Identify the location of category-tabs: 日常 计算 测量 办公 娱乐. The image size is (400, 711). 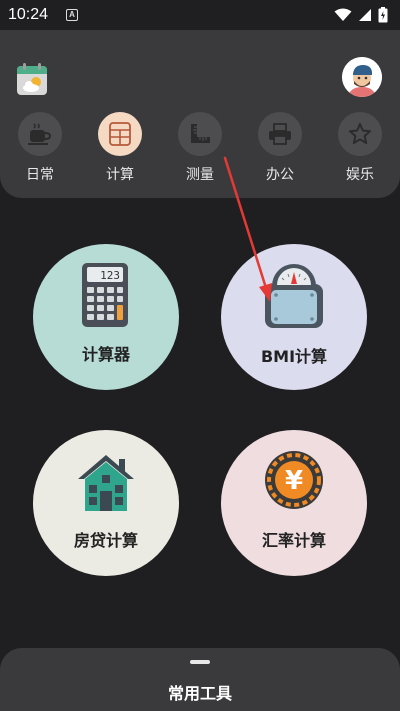
(200, 152).